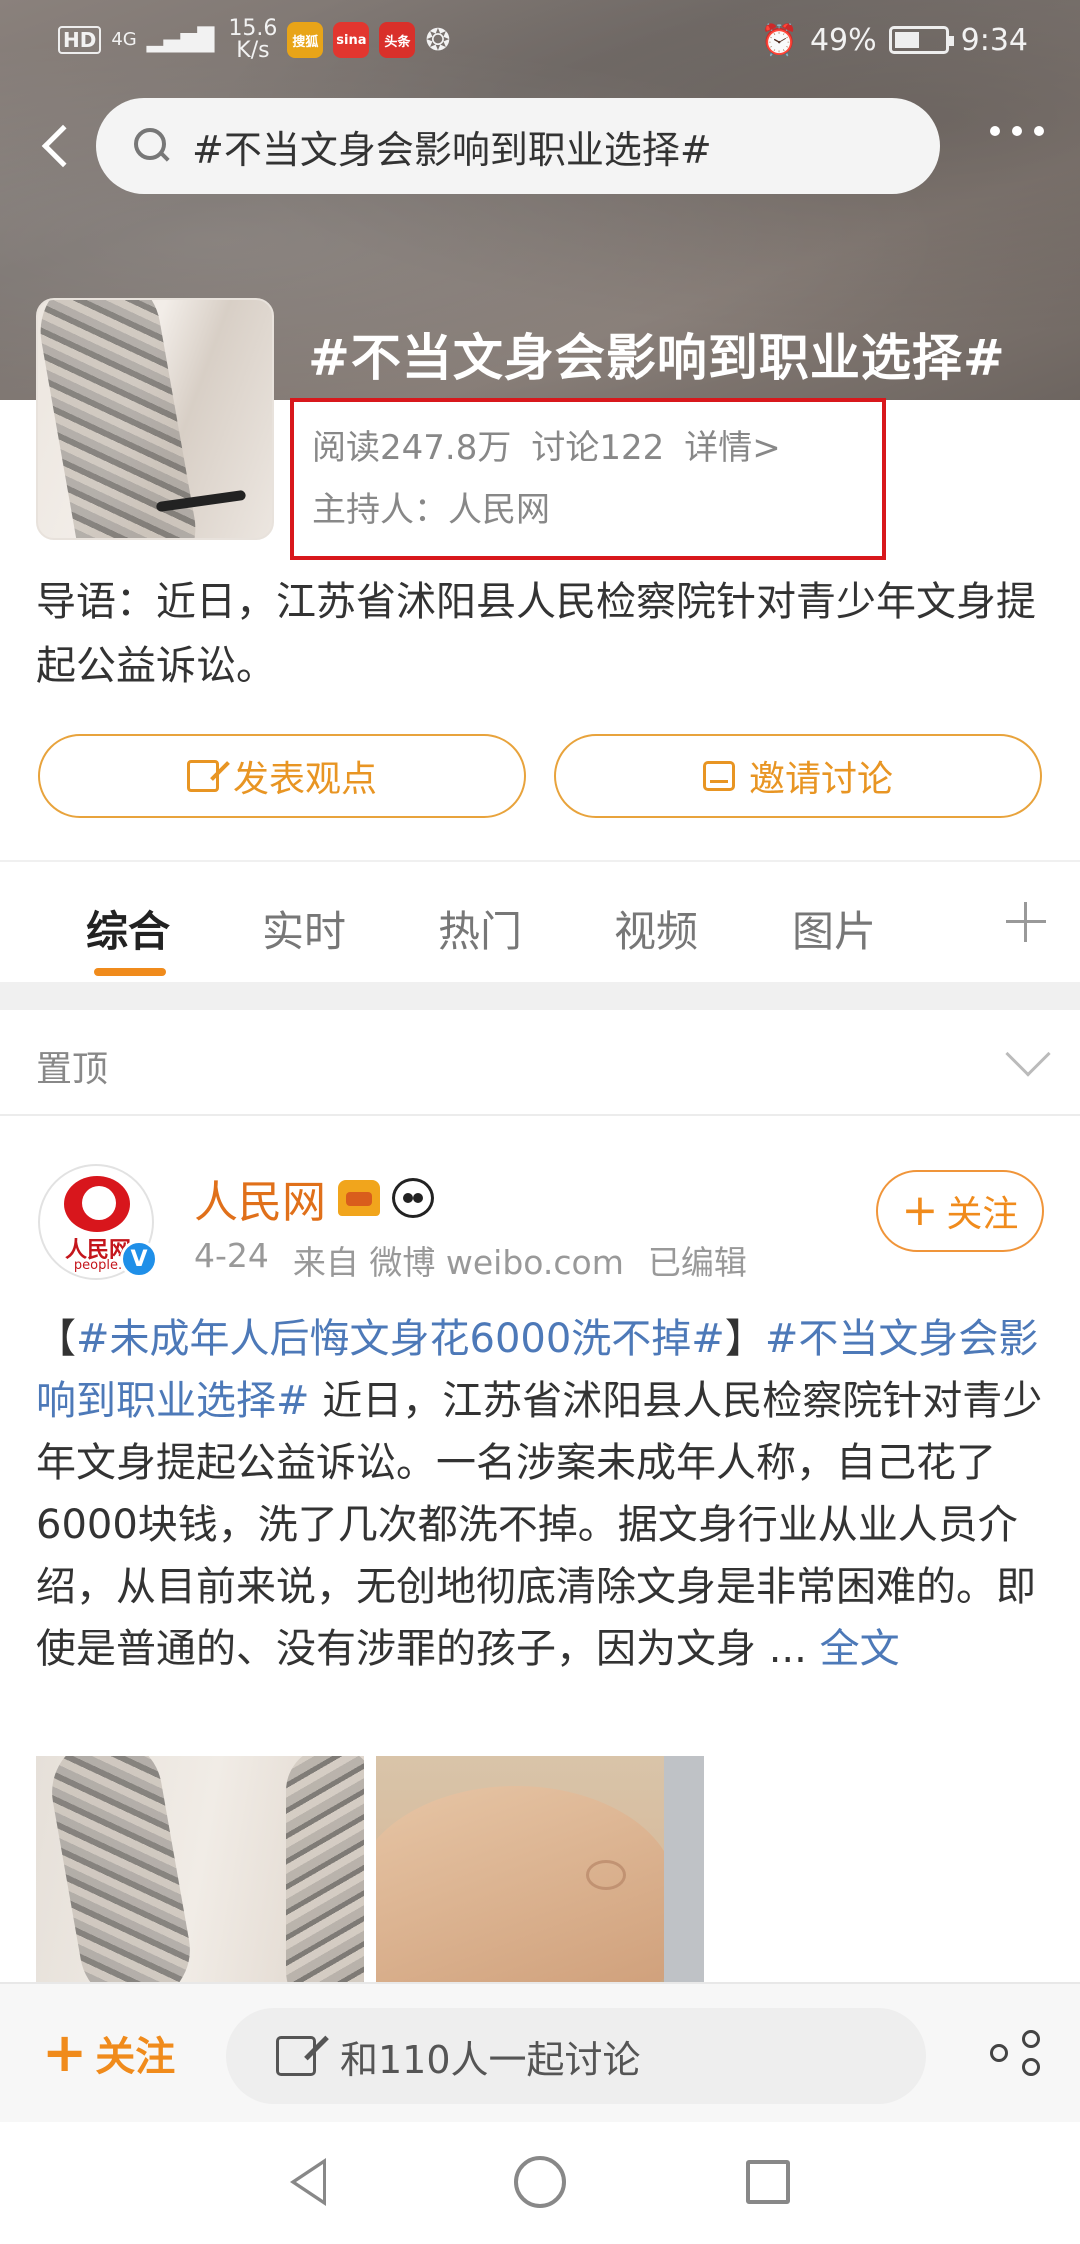 The width and height of the screenshot is (1080, 2244). I want to click on system-back-icon, so click(308, 2182).